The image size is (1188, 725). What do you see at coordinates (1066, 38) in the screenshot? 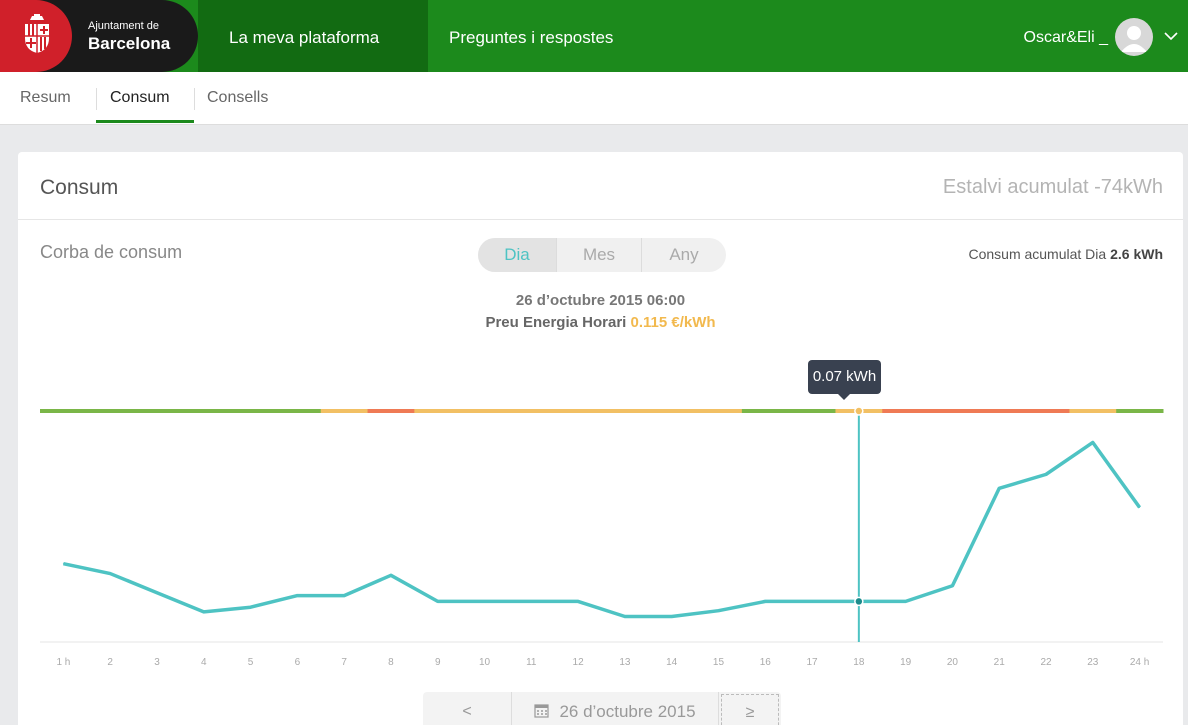
I see `user-name: Oscar&Eli _` at bounding box center [1066, 38].